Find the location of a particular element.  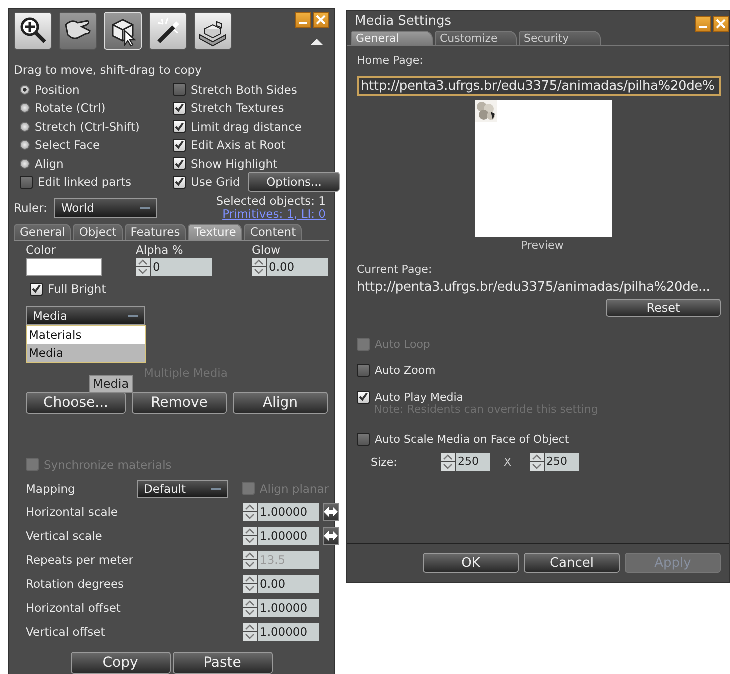

hint-text: Drag to move, shift-drag to copy is located at coordinates (108, 71).